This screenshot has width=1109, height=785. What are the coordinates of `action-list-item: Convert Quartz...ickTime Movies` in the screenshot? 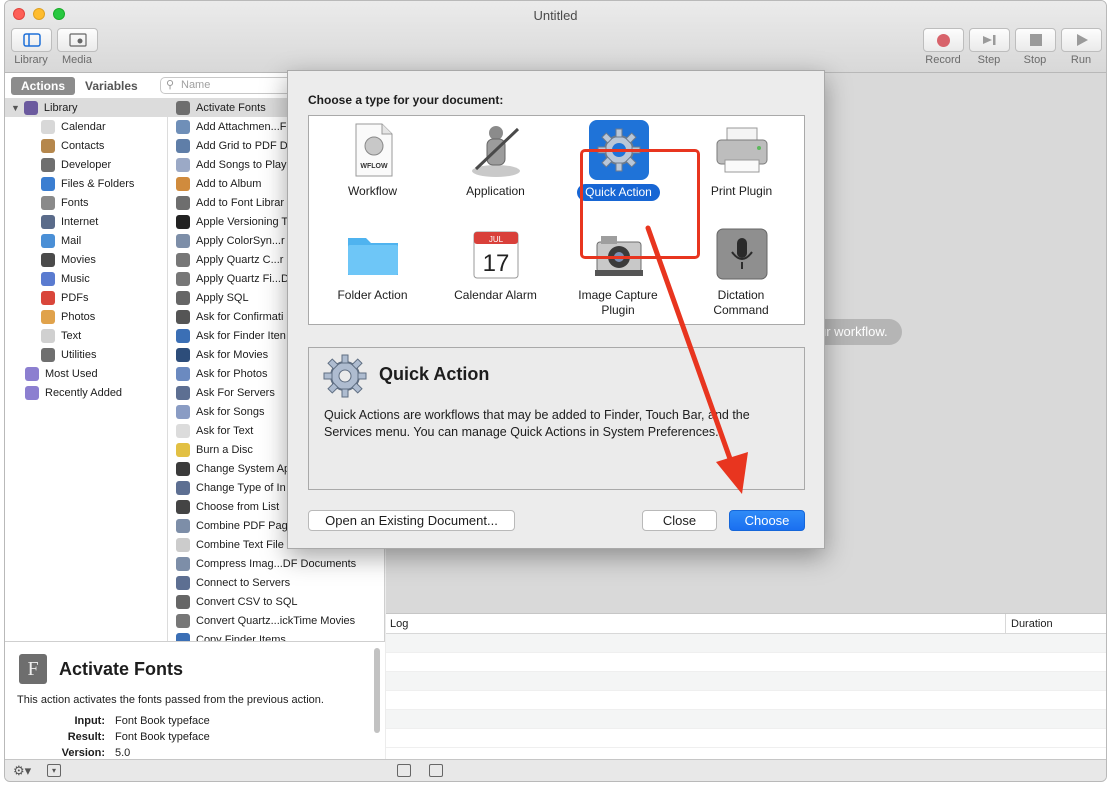 It's located at (270, 620).